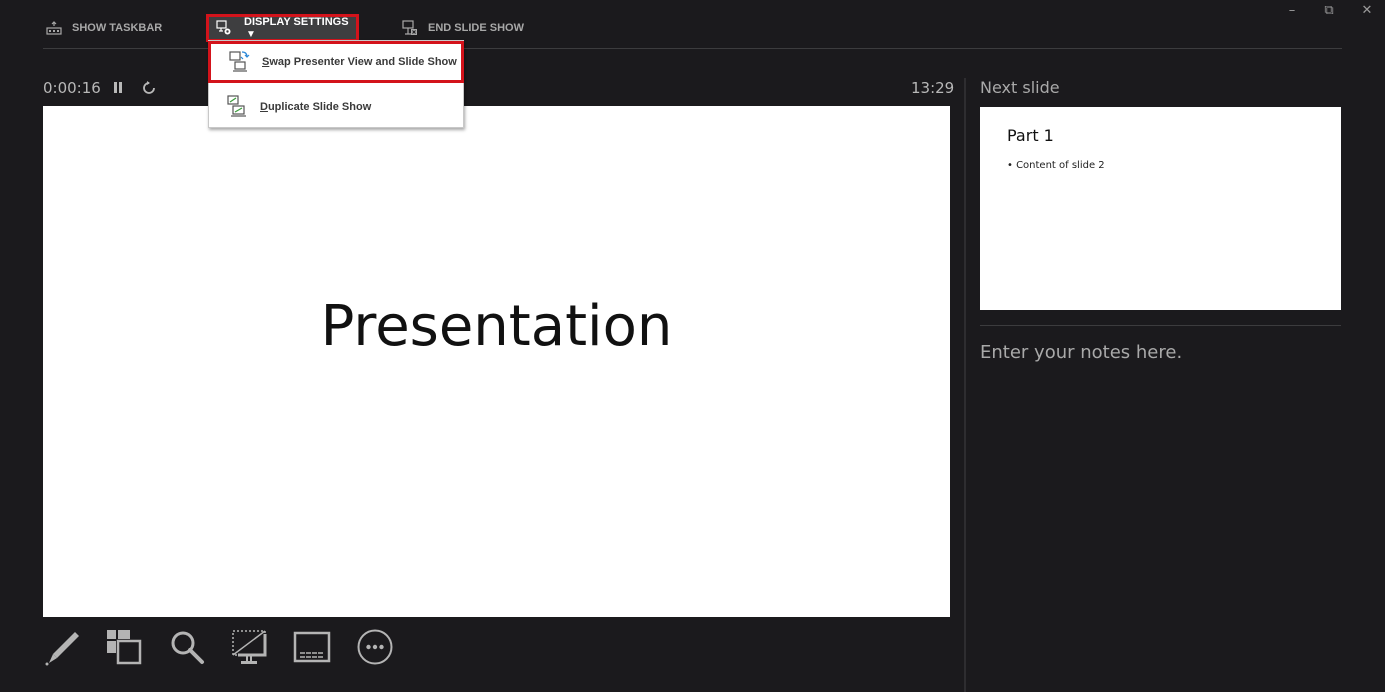  What do you see at coordinates (118, 88) in the screenshot?
I see `pause-icon` at bounding box center [118, 88].